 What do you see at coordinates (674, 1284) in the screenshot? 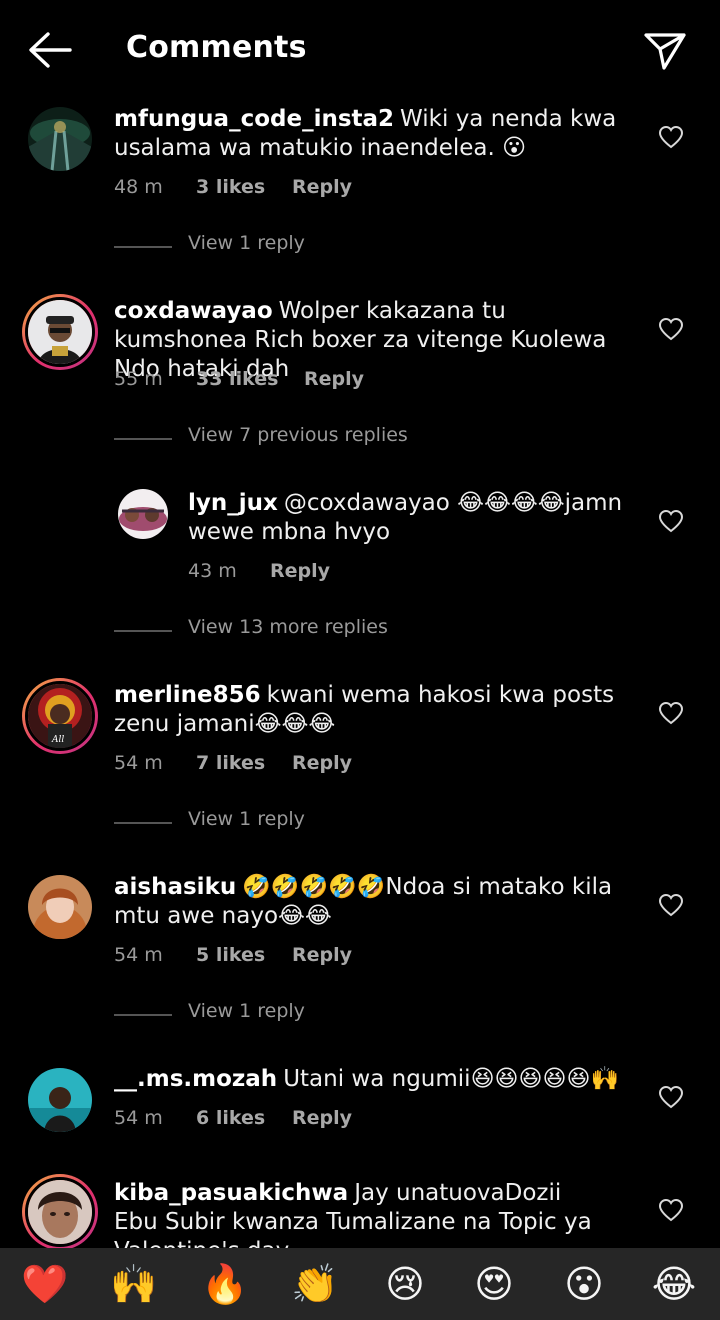
I see `tears-of-joy-emoji-button: 😂` at bounding box center [674, 1284].